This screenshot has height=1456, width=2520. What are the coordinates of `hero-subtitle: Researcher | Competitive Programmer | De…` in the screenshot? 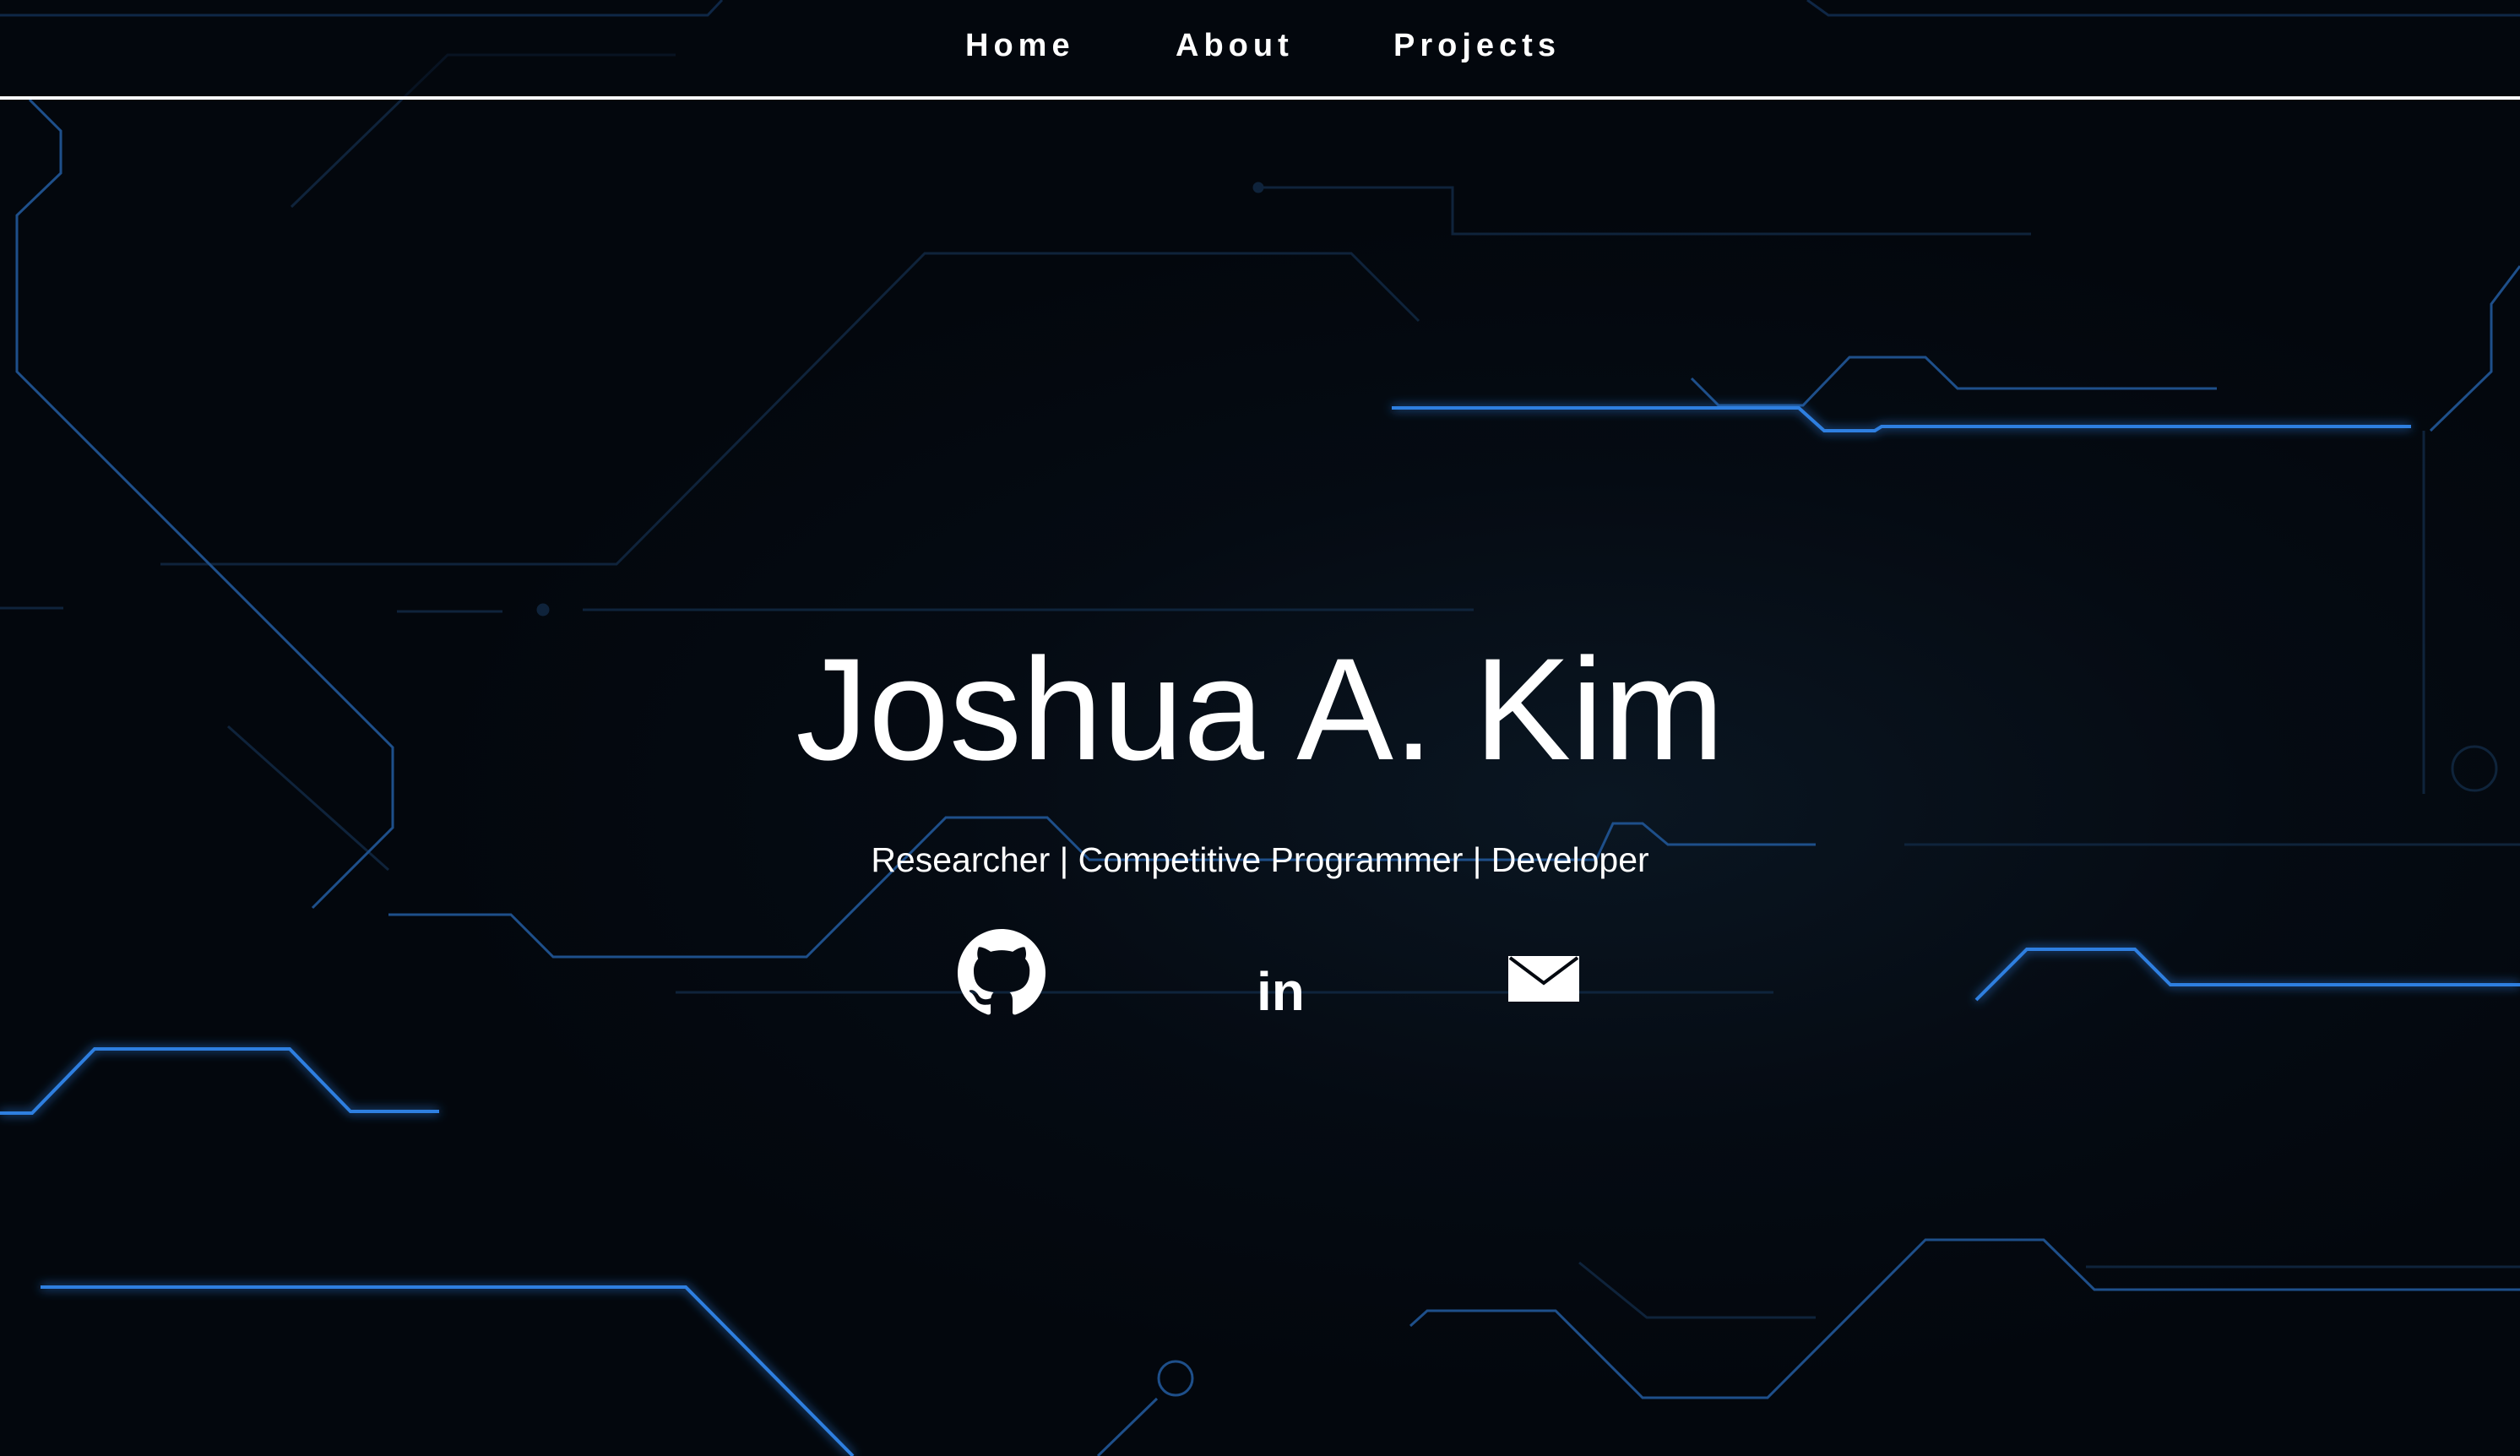 It's located at (1260, 859).